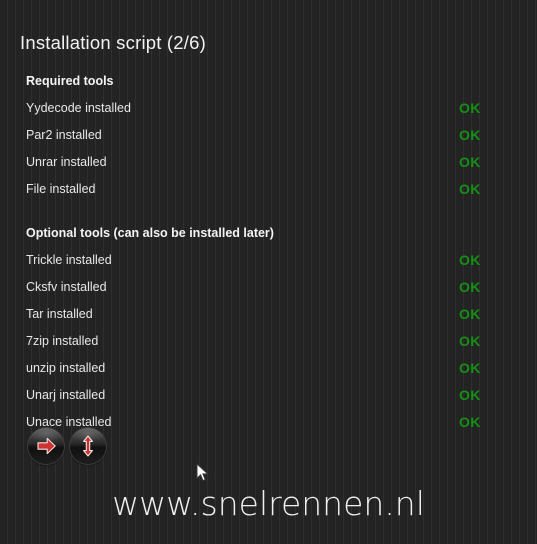 This screenshot has width=537, height=544. I want to click on mouse-cursor, so click(202, 472).